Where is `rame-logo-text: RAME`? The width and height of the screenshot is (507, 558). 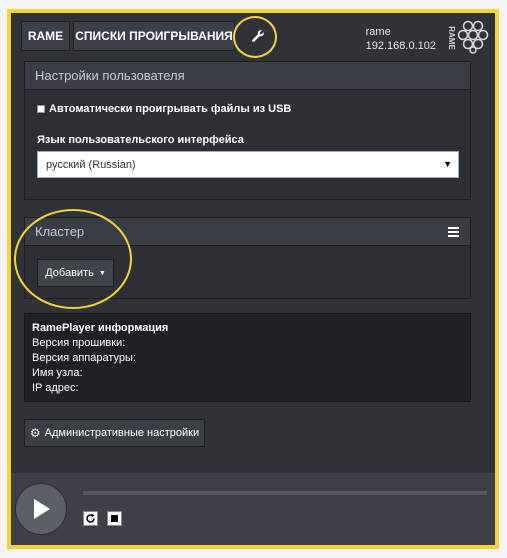 rame-logo-text: RAME is located at coordinates (451, 38).